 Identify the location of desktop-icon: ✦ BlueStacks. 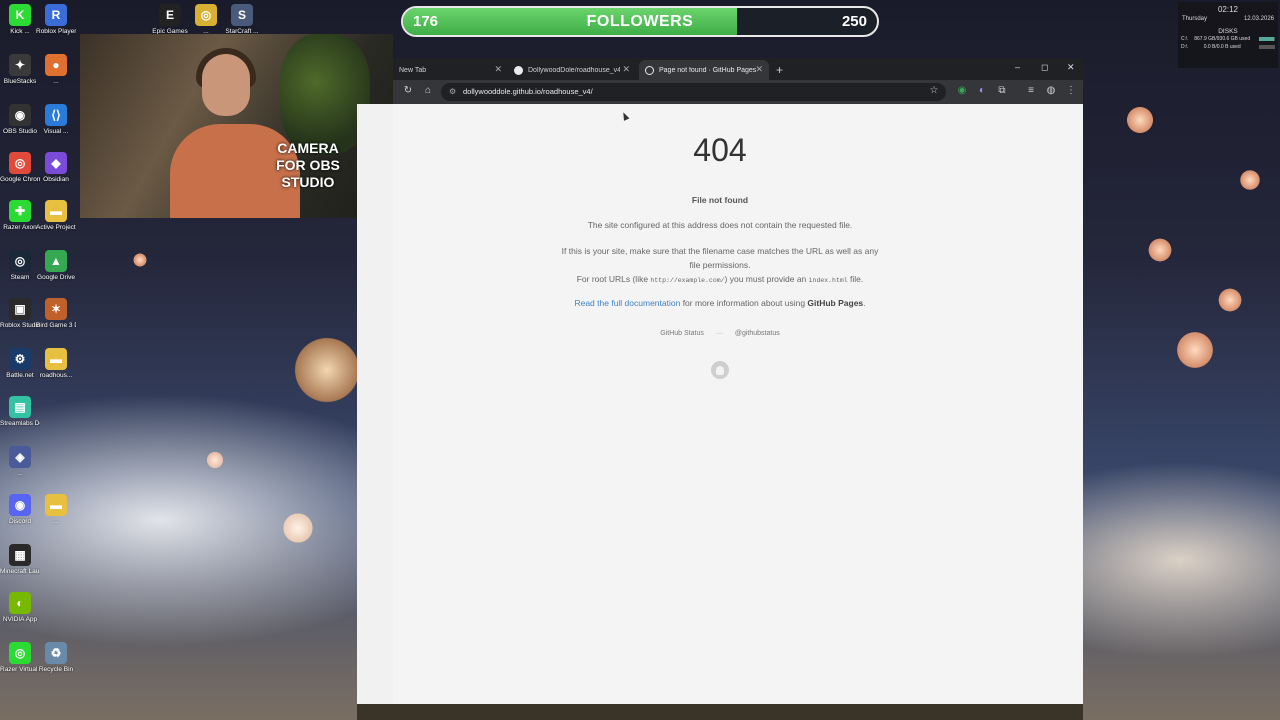
(20, 70).